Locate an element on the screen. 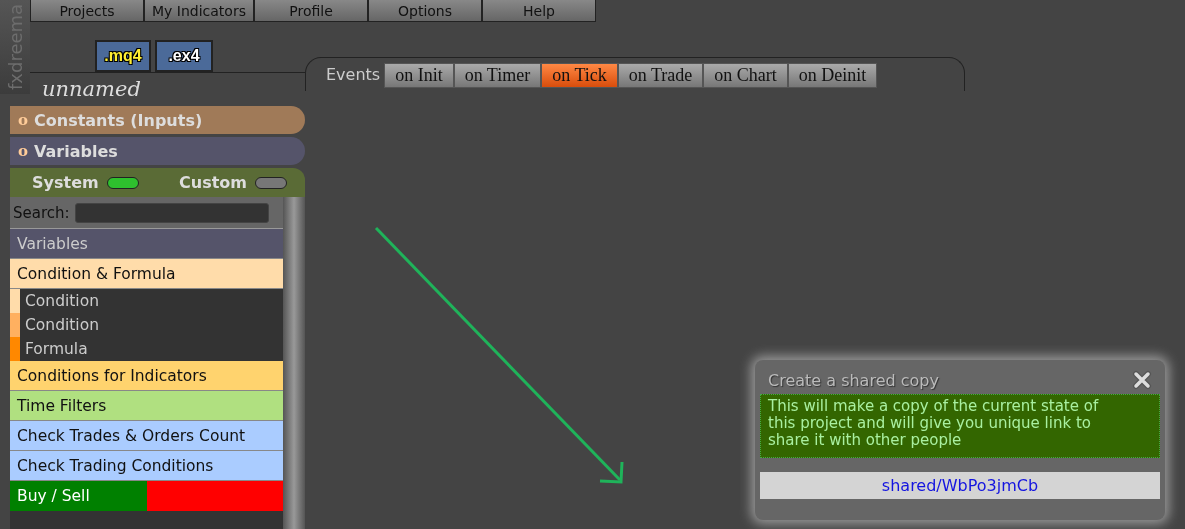 The width and height of the screenshot is (1185, 529). menu-item: My Indicators is located at coordinates (199, 11).